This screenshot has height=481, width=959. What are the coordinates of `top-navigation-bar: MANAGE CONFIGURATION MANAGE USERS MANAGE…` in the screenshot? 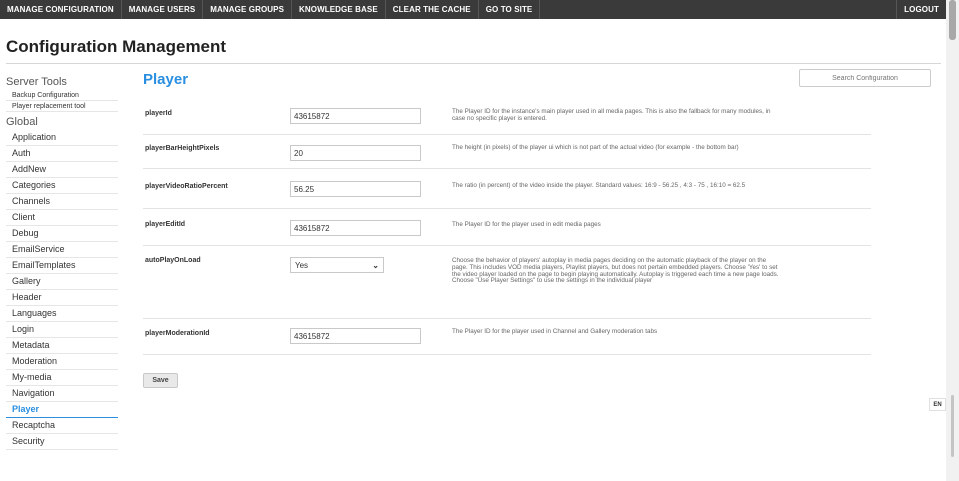 It's located at (473, 9).